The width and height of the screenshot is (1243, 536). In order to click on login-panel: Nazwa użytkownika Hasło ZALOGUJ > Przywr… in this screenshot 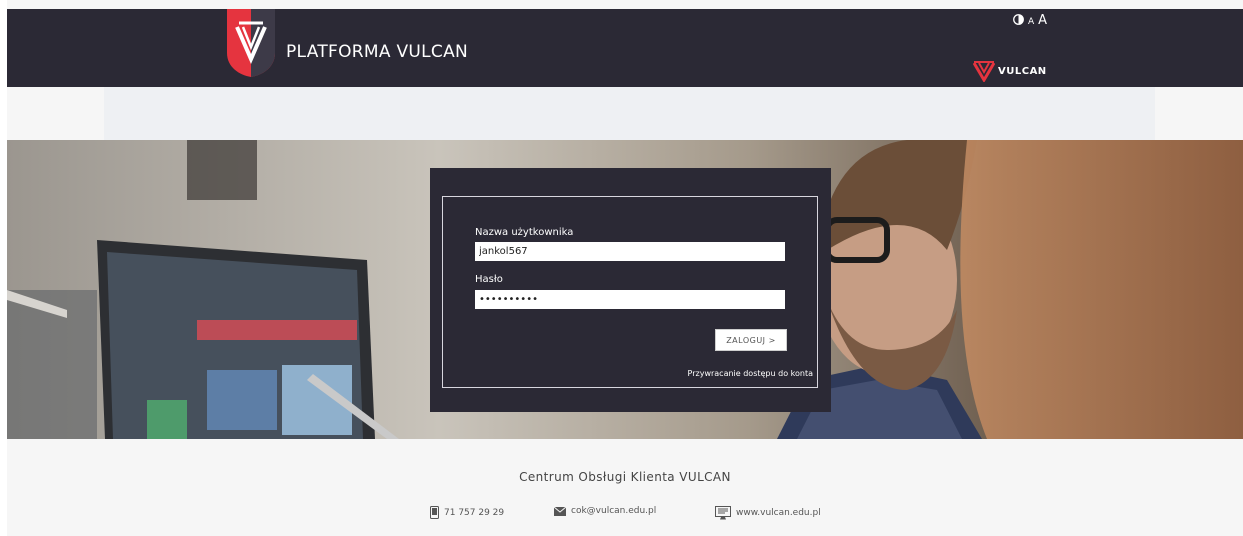, I will do `click(630, 290)`.